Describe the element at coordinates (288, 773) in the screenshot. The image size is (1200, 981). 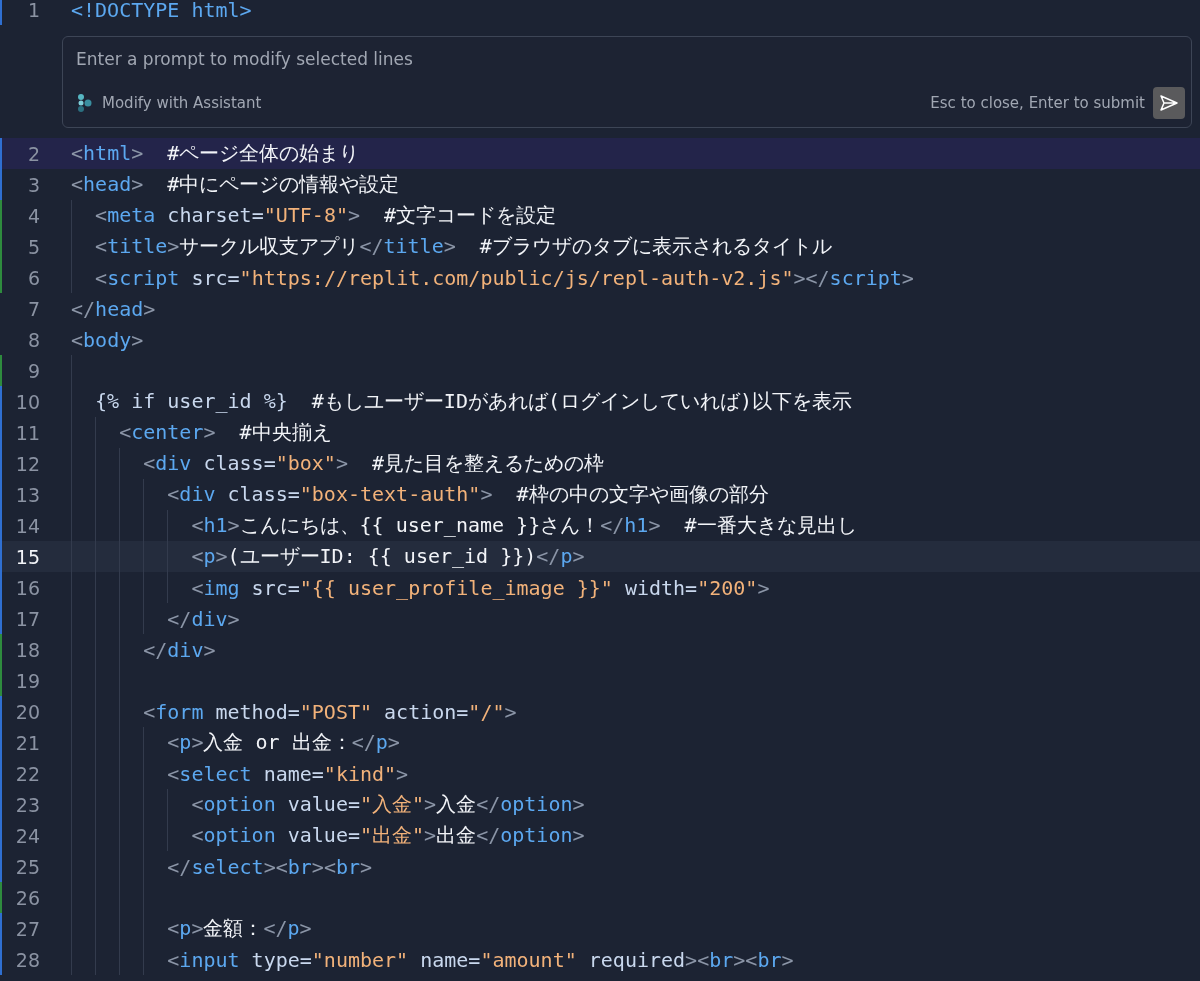
I see `code-text: <select name="kind">` at that location.